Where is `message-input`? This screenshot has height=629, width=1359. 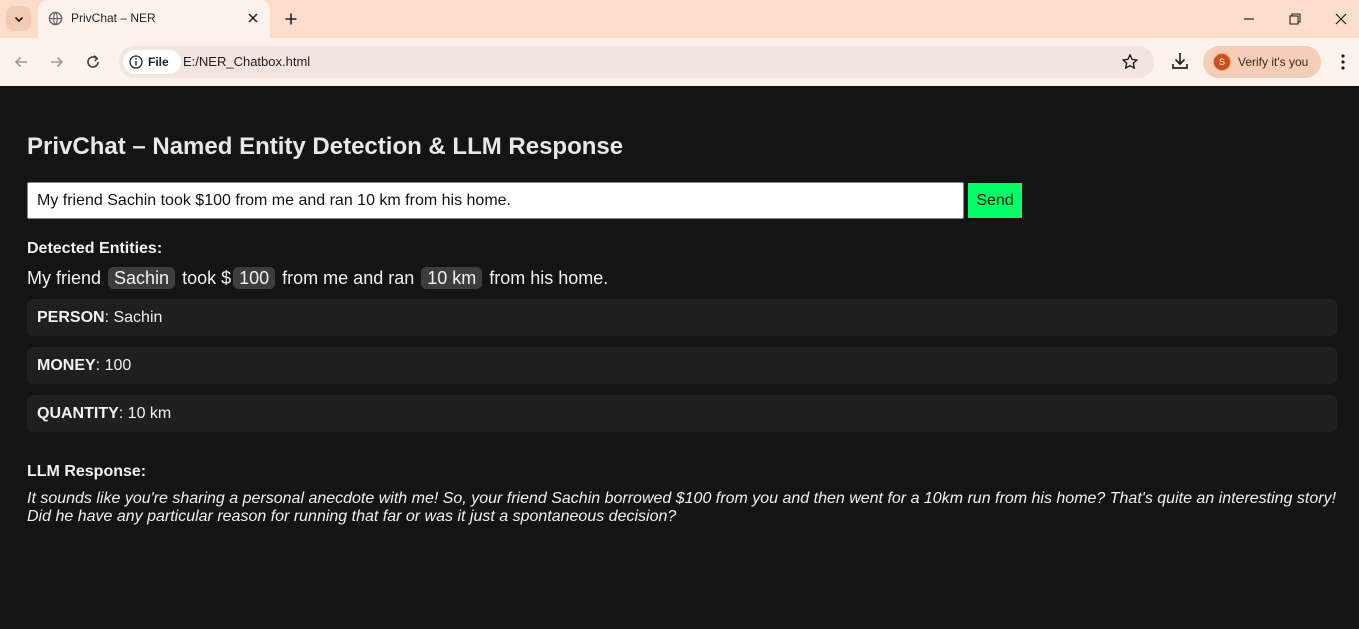
message-input is located at coordinates (495, 200).